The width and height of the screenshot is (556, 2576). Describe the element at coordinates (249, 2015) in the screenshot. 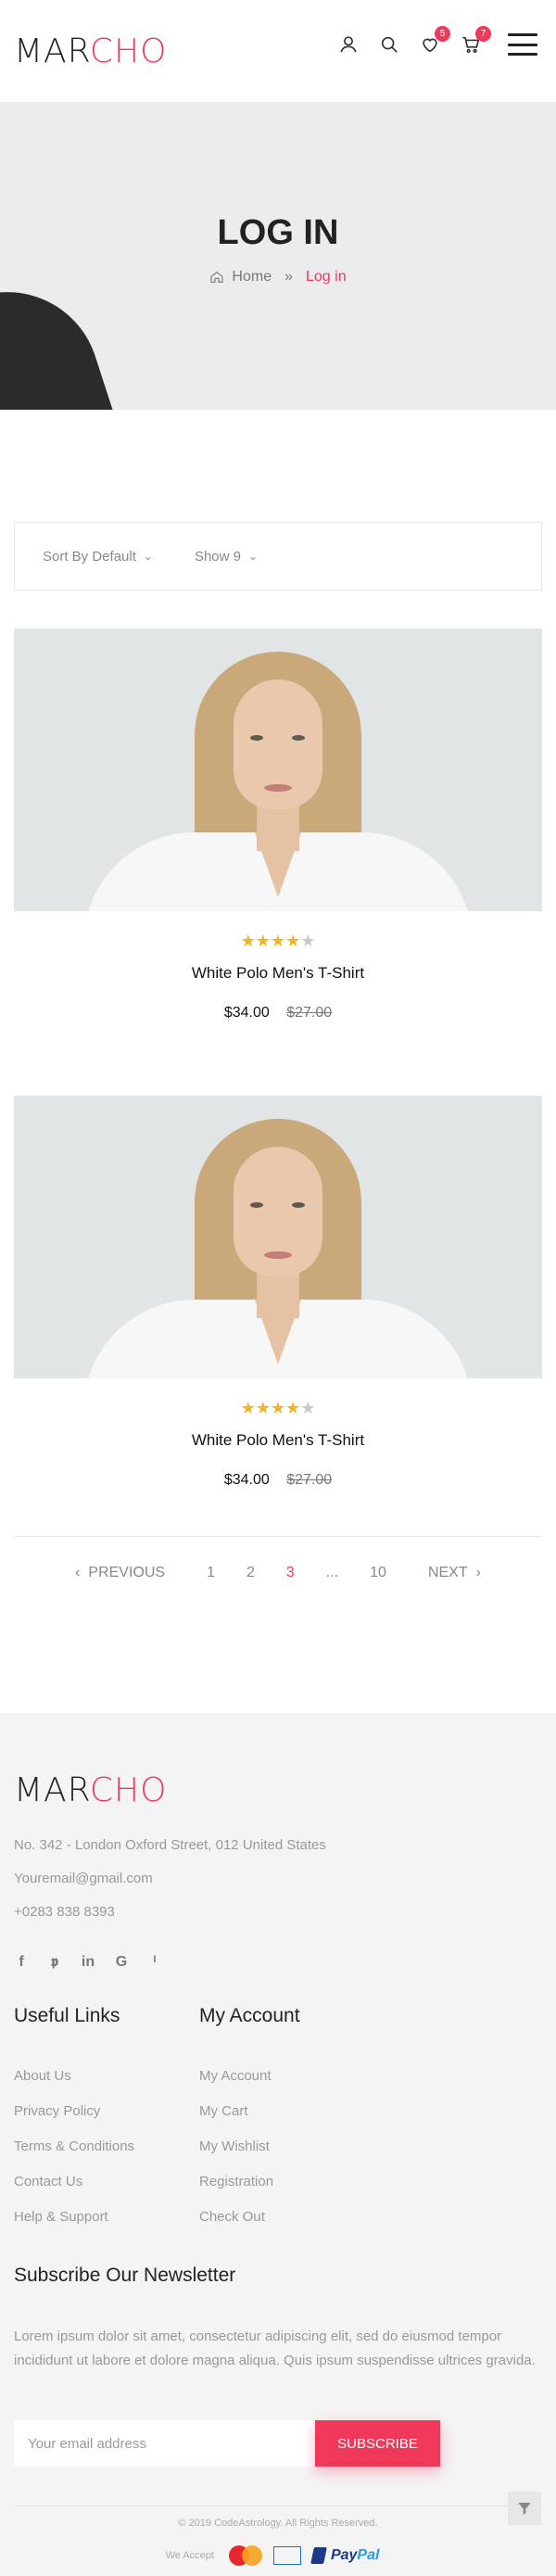

I see `my-account-heading: My Account` at that location.